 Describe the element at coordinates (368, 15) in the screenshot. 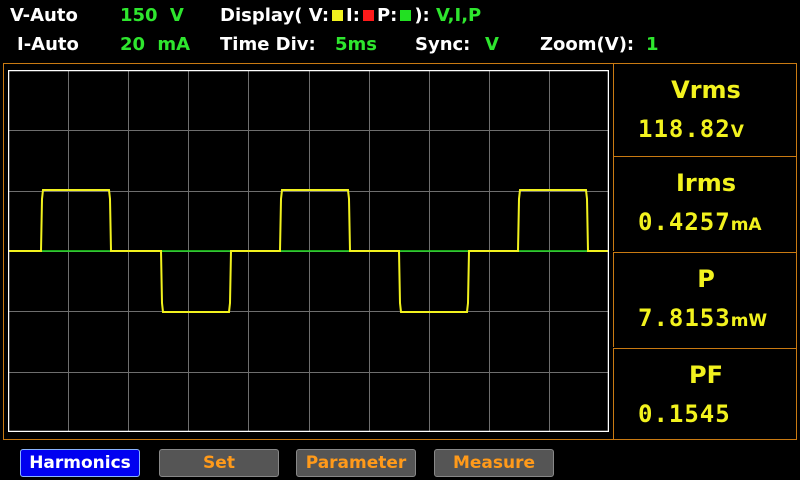

I see `i-color-swatch` at that location.